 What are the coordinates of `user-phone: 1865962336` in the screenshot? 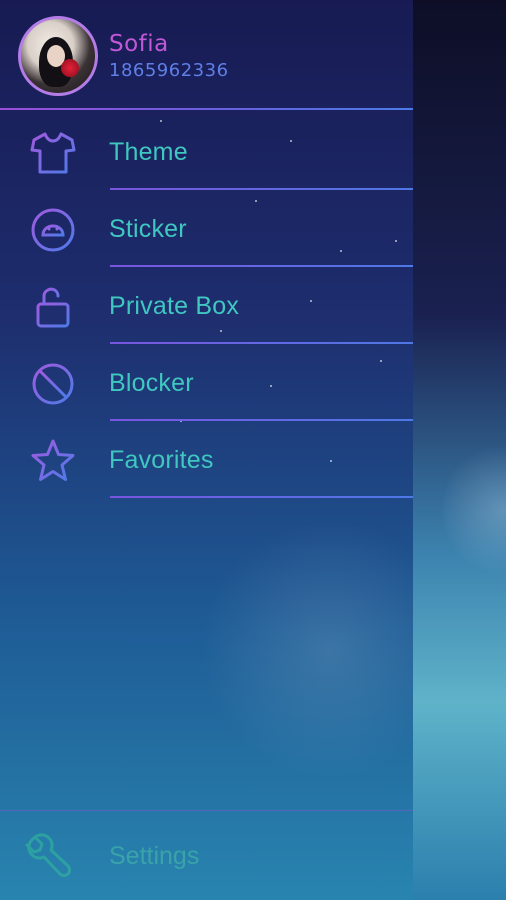 It's located at (169, 70).